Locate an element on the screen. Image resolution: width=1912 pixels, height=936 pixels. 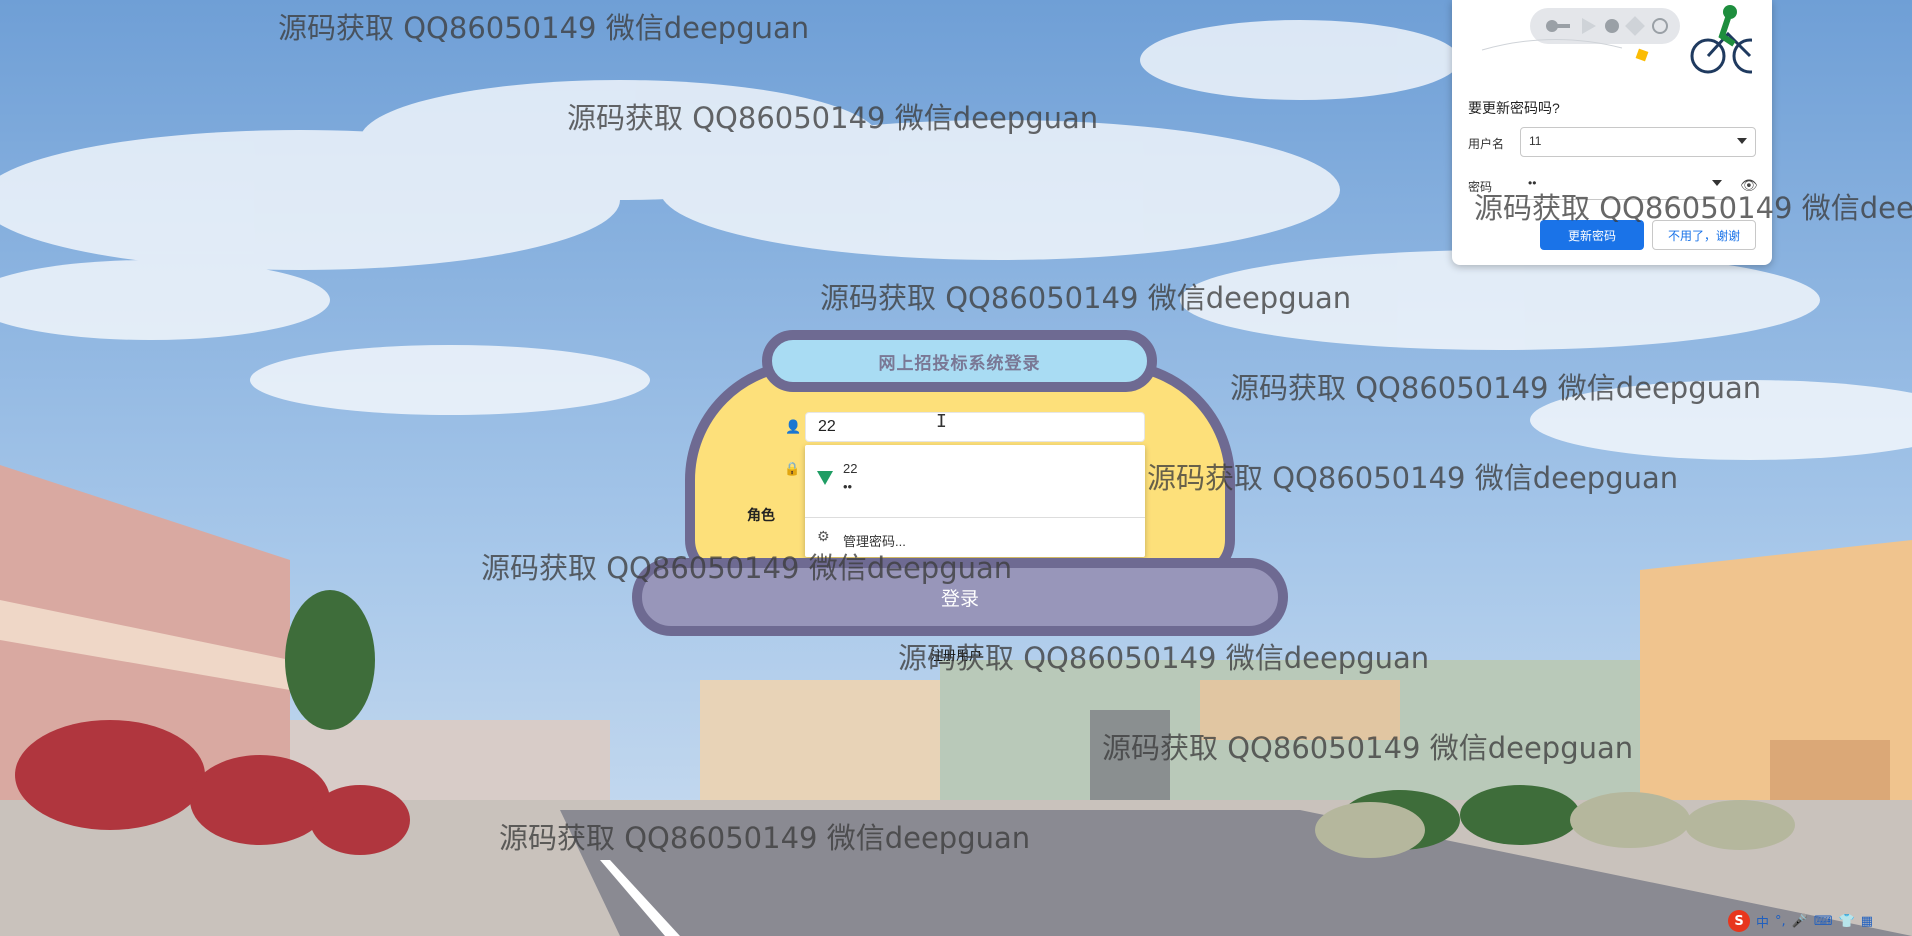
ime-logo: S is located at coordinates (1739, 921).